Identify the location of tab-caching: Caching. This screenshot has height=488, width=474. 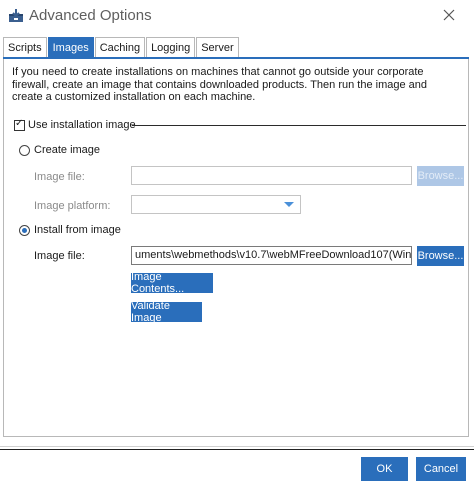
(120, 47).